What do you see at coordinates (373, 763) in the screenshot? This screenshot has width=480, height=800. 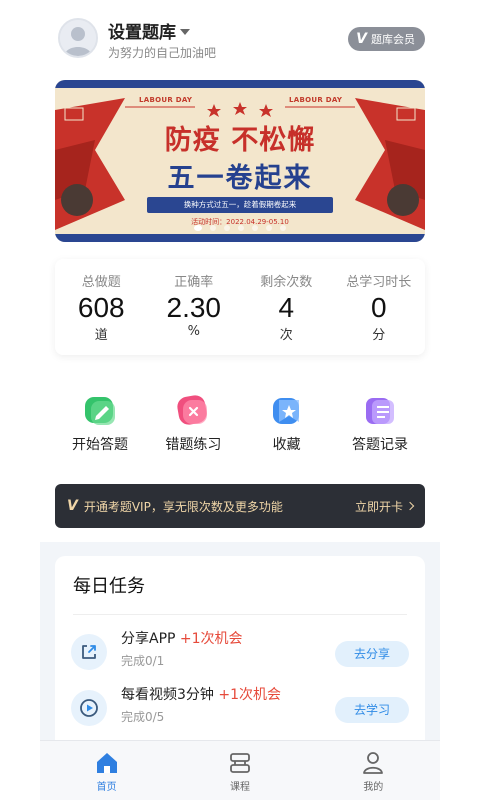 I see `profile-icon` at bounding box center [373, 763].